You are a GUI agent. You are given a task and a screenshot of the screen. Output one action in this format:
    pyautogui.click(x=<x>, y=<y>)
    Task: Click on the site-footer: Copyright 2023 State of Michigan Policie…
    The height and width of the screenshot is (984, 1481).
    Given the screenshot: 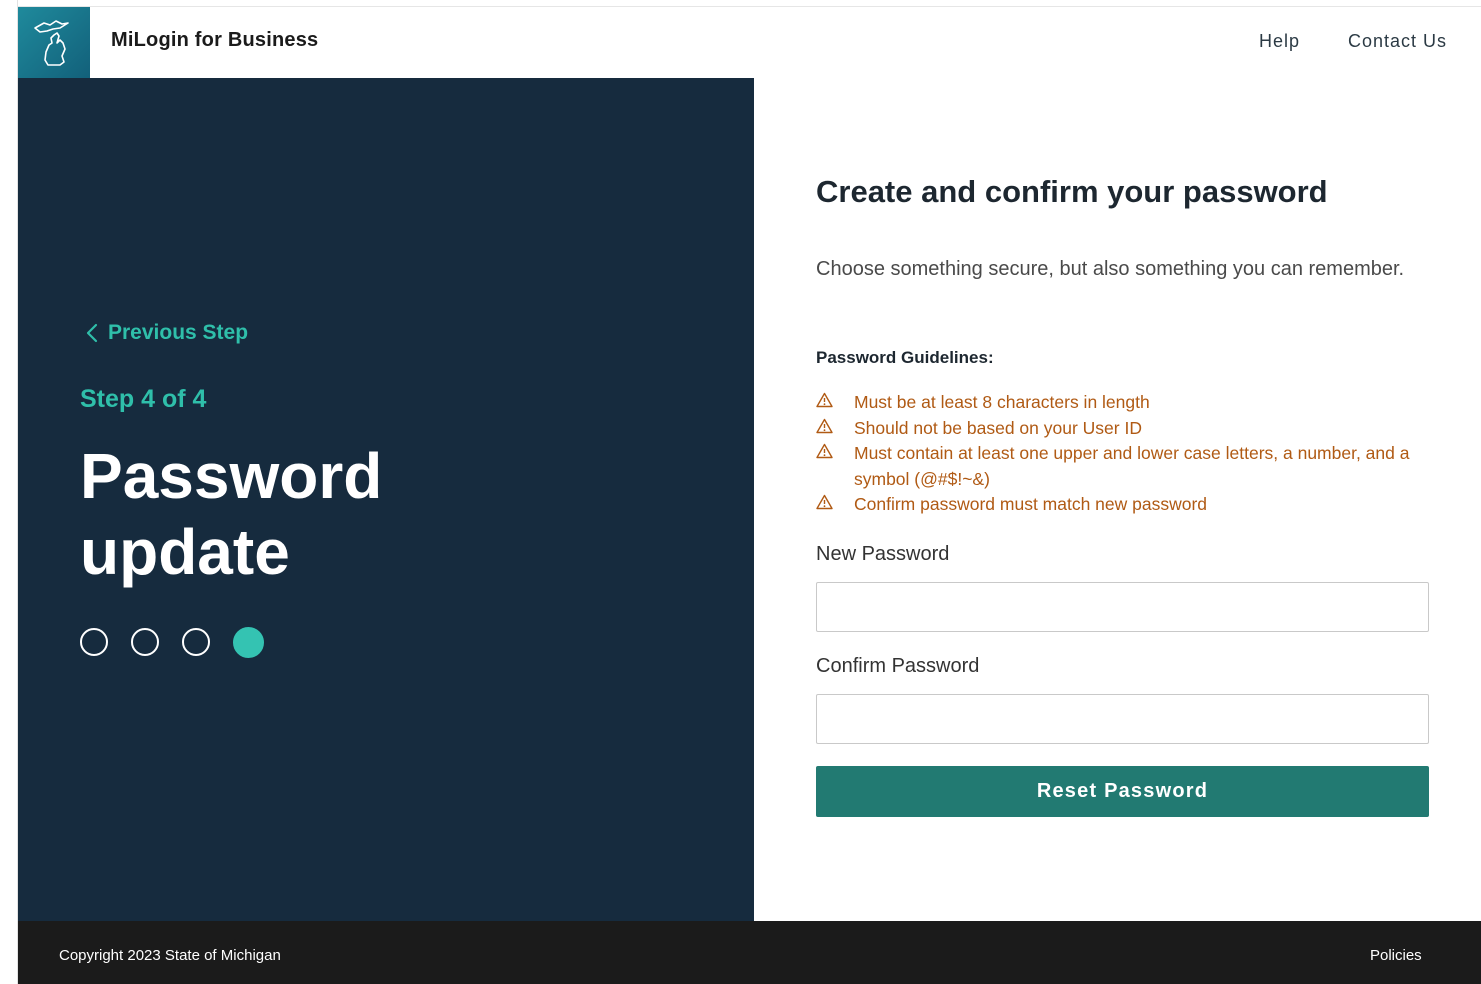 What is the action you would take?
    pyautogui.click(x=749, y=952)
    